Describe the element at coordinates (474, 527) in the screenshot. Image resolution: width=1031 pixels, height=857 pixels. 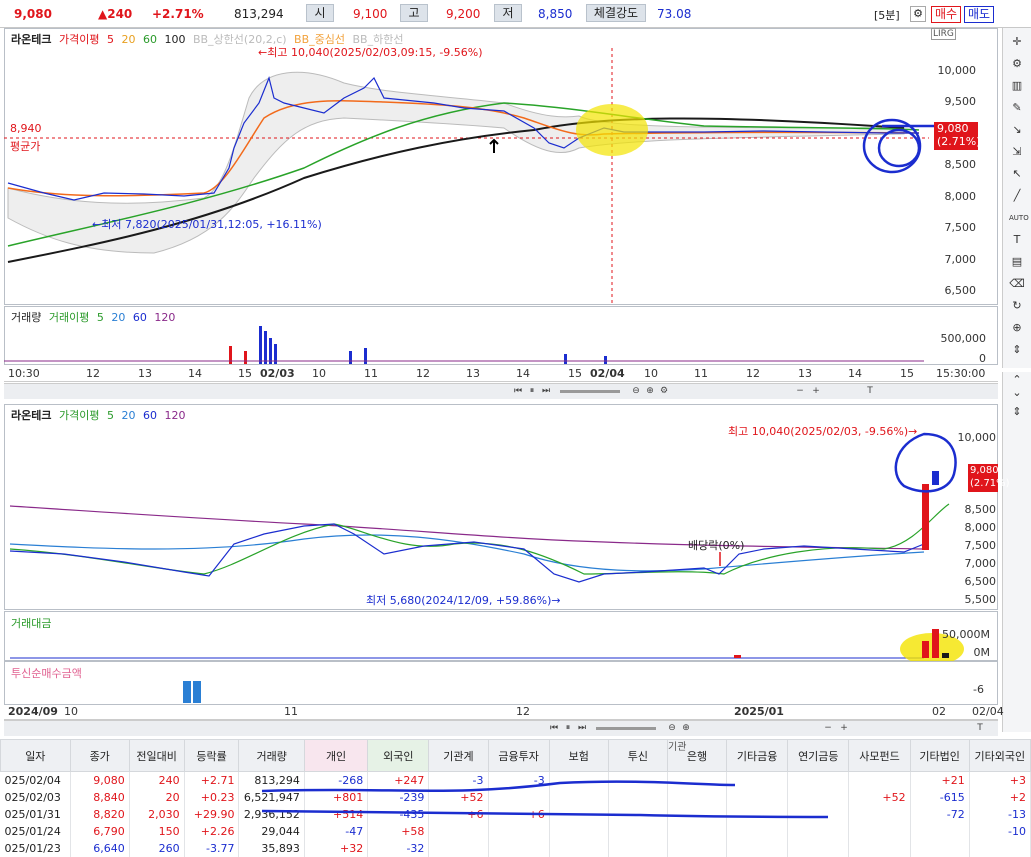
I see `daily-candles` at that location.